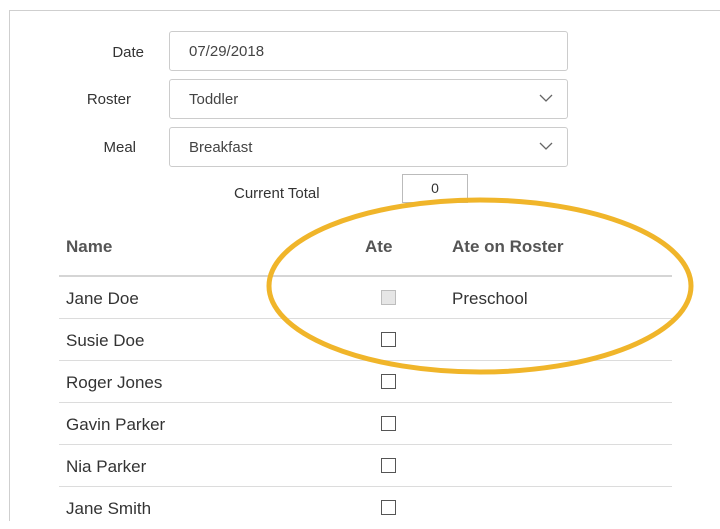  Describe the element at coordinates (119, 147) in the screenshot. I see `meal-label: Meal` at that location.